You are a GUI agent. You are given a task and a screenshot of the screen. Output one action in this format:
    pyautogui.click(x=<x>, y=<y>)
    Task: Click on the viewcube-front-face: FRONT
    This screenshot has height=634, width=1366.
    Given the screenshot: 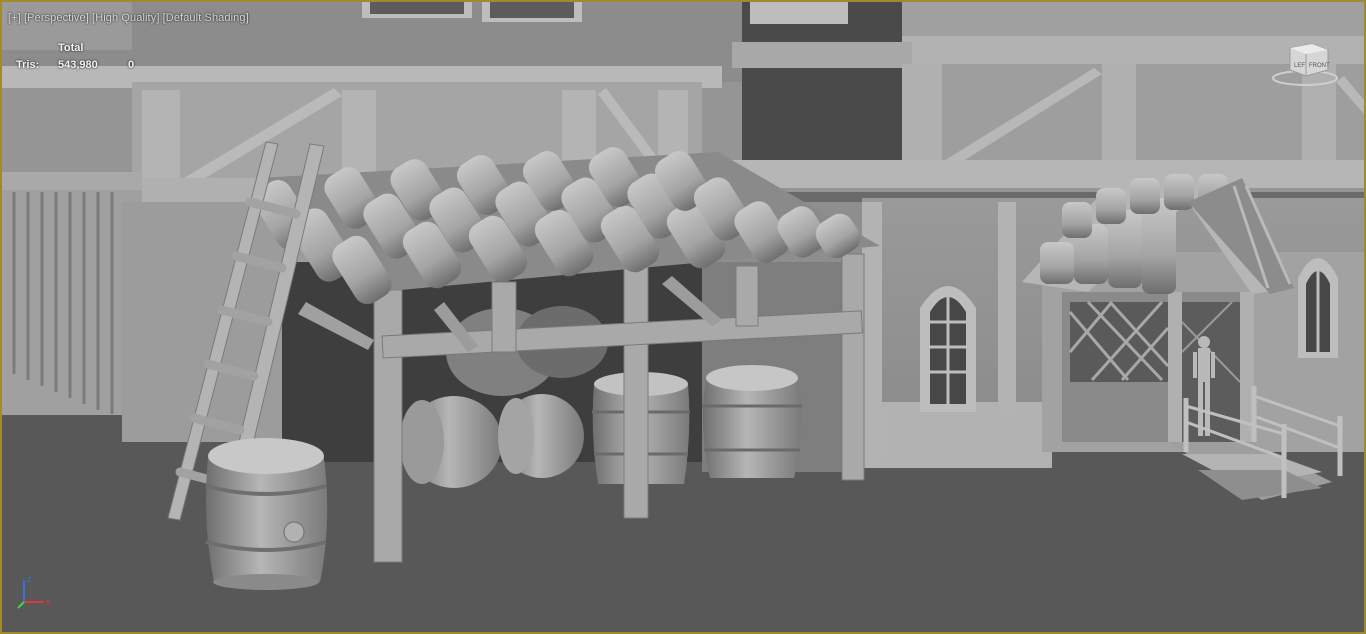 What is the action you would take?
    pyautogui.click(x=1319, y=66)
    